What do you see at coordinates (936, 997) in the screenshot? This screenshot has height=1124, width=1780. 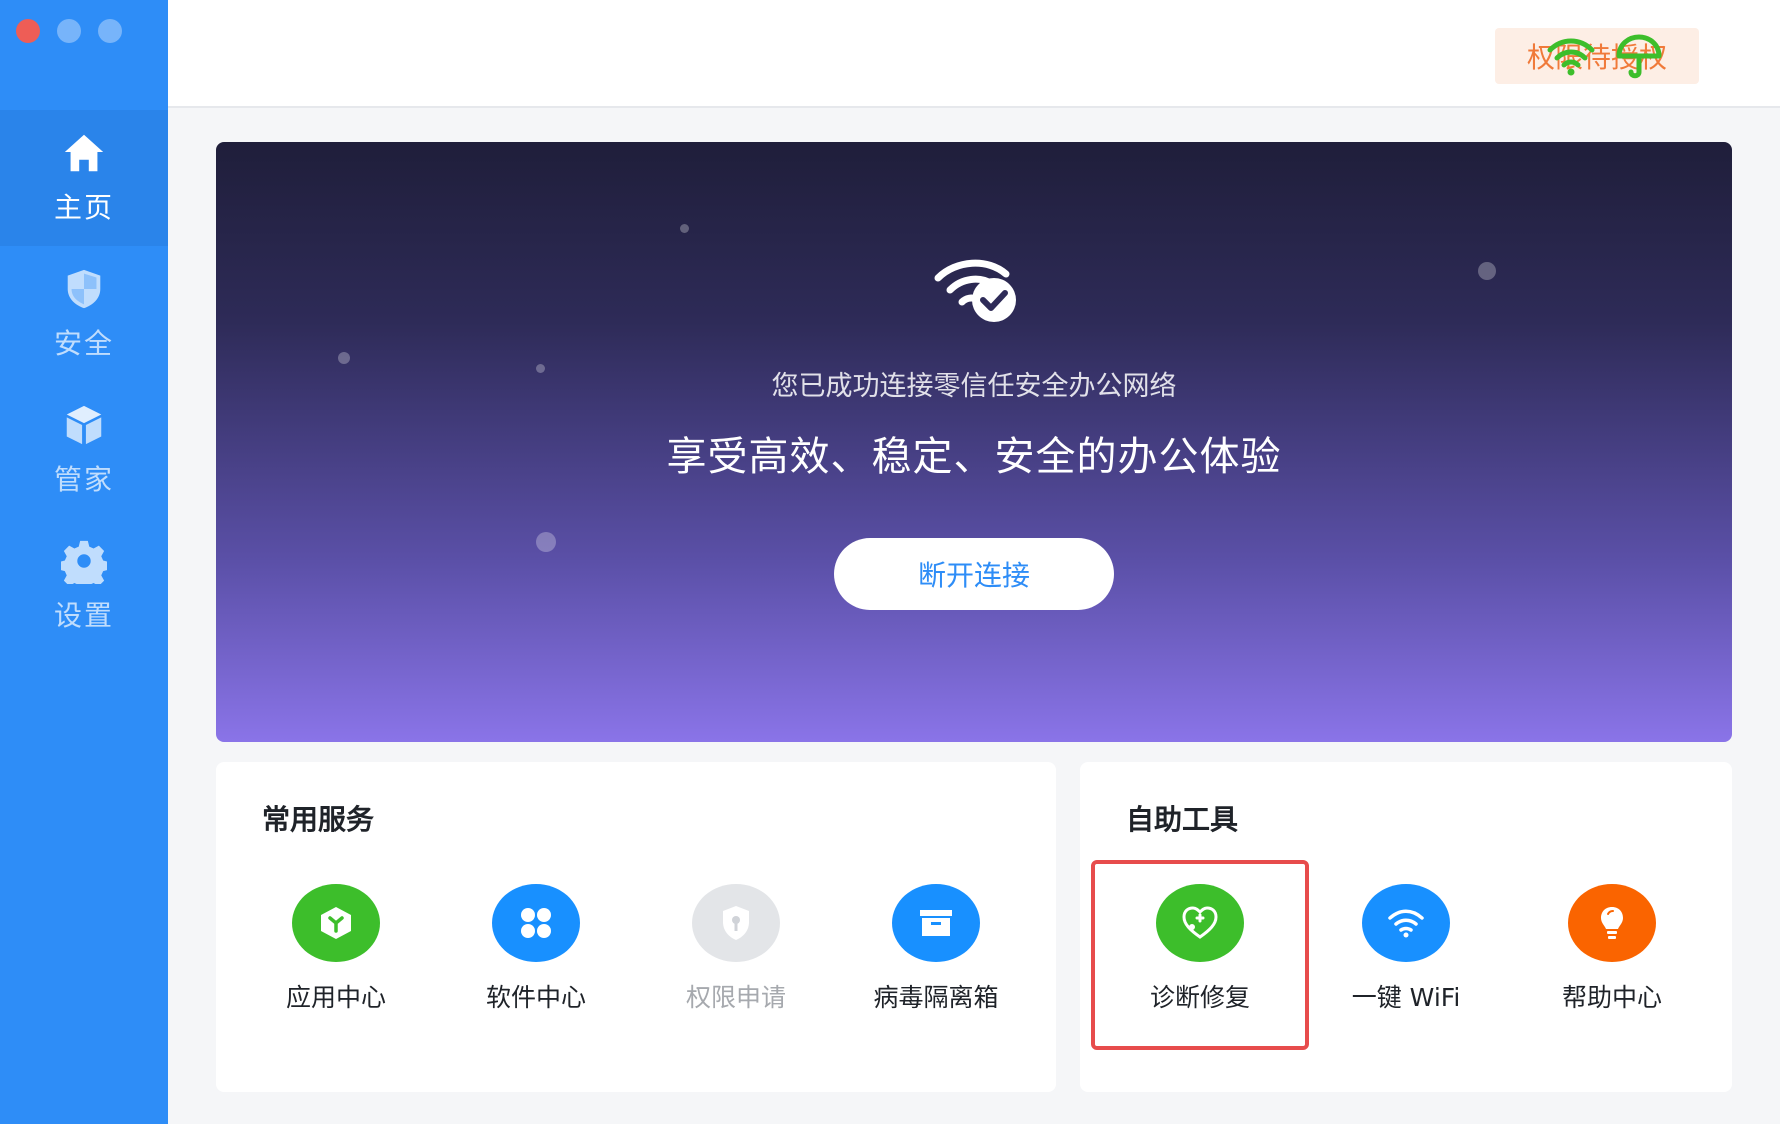 I see `tile-label: 病毒隔离箱` at bounding box center [936, 997].